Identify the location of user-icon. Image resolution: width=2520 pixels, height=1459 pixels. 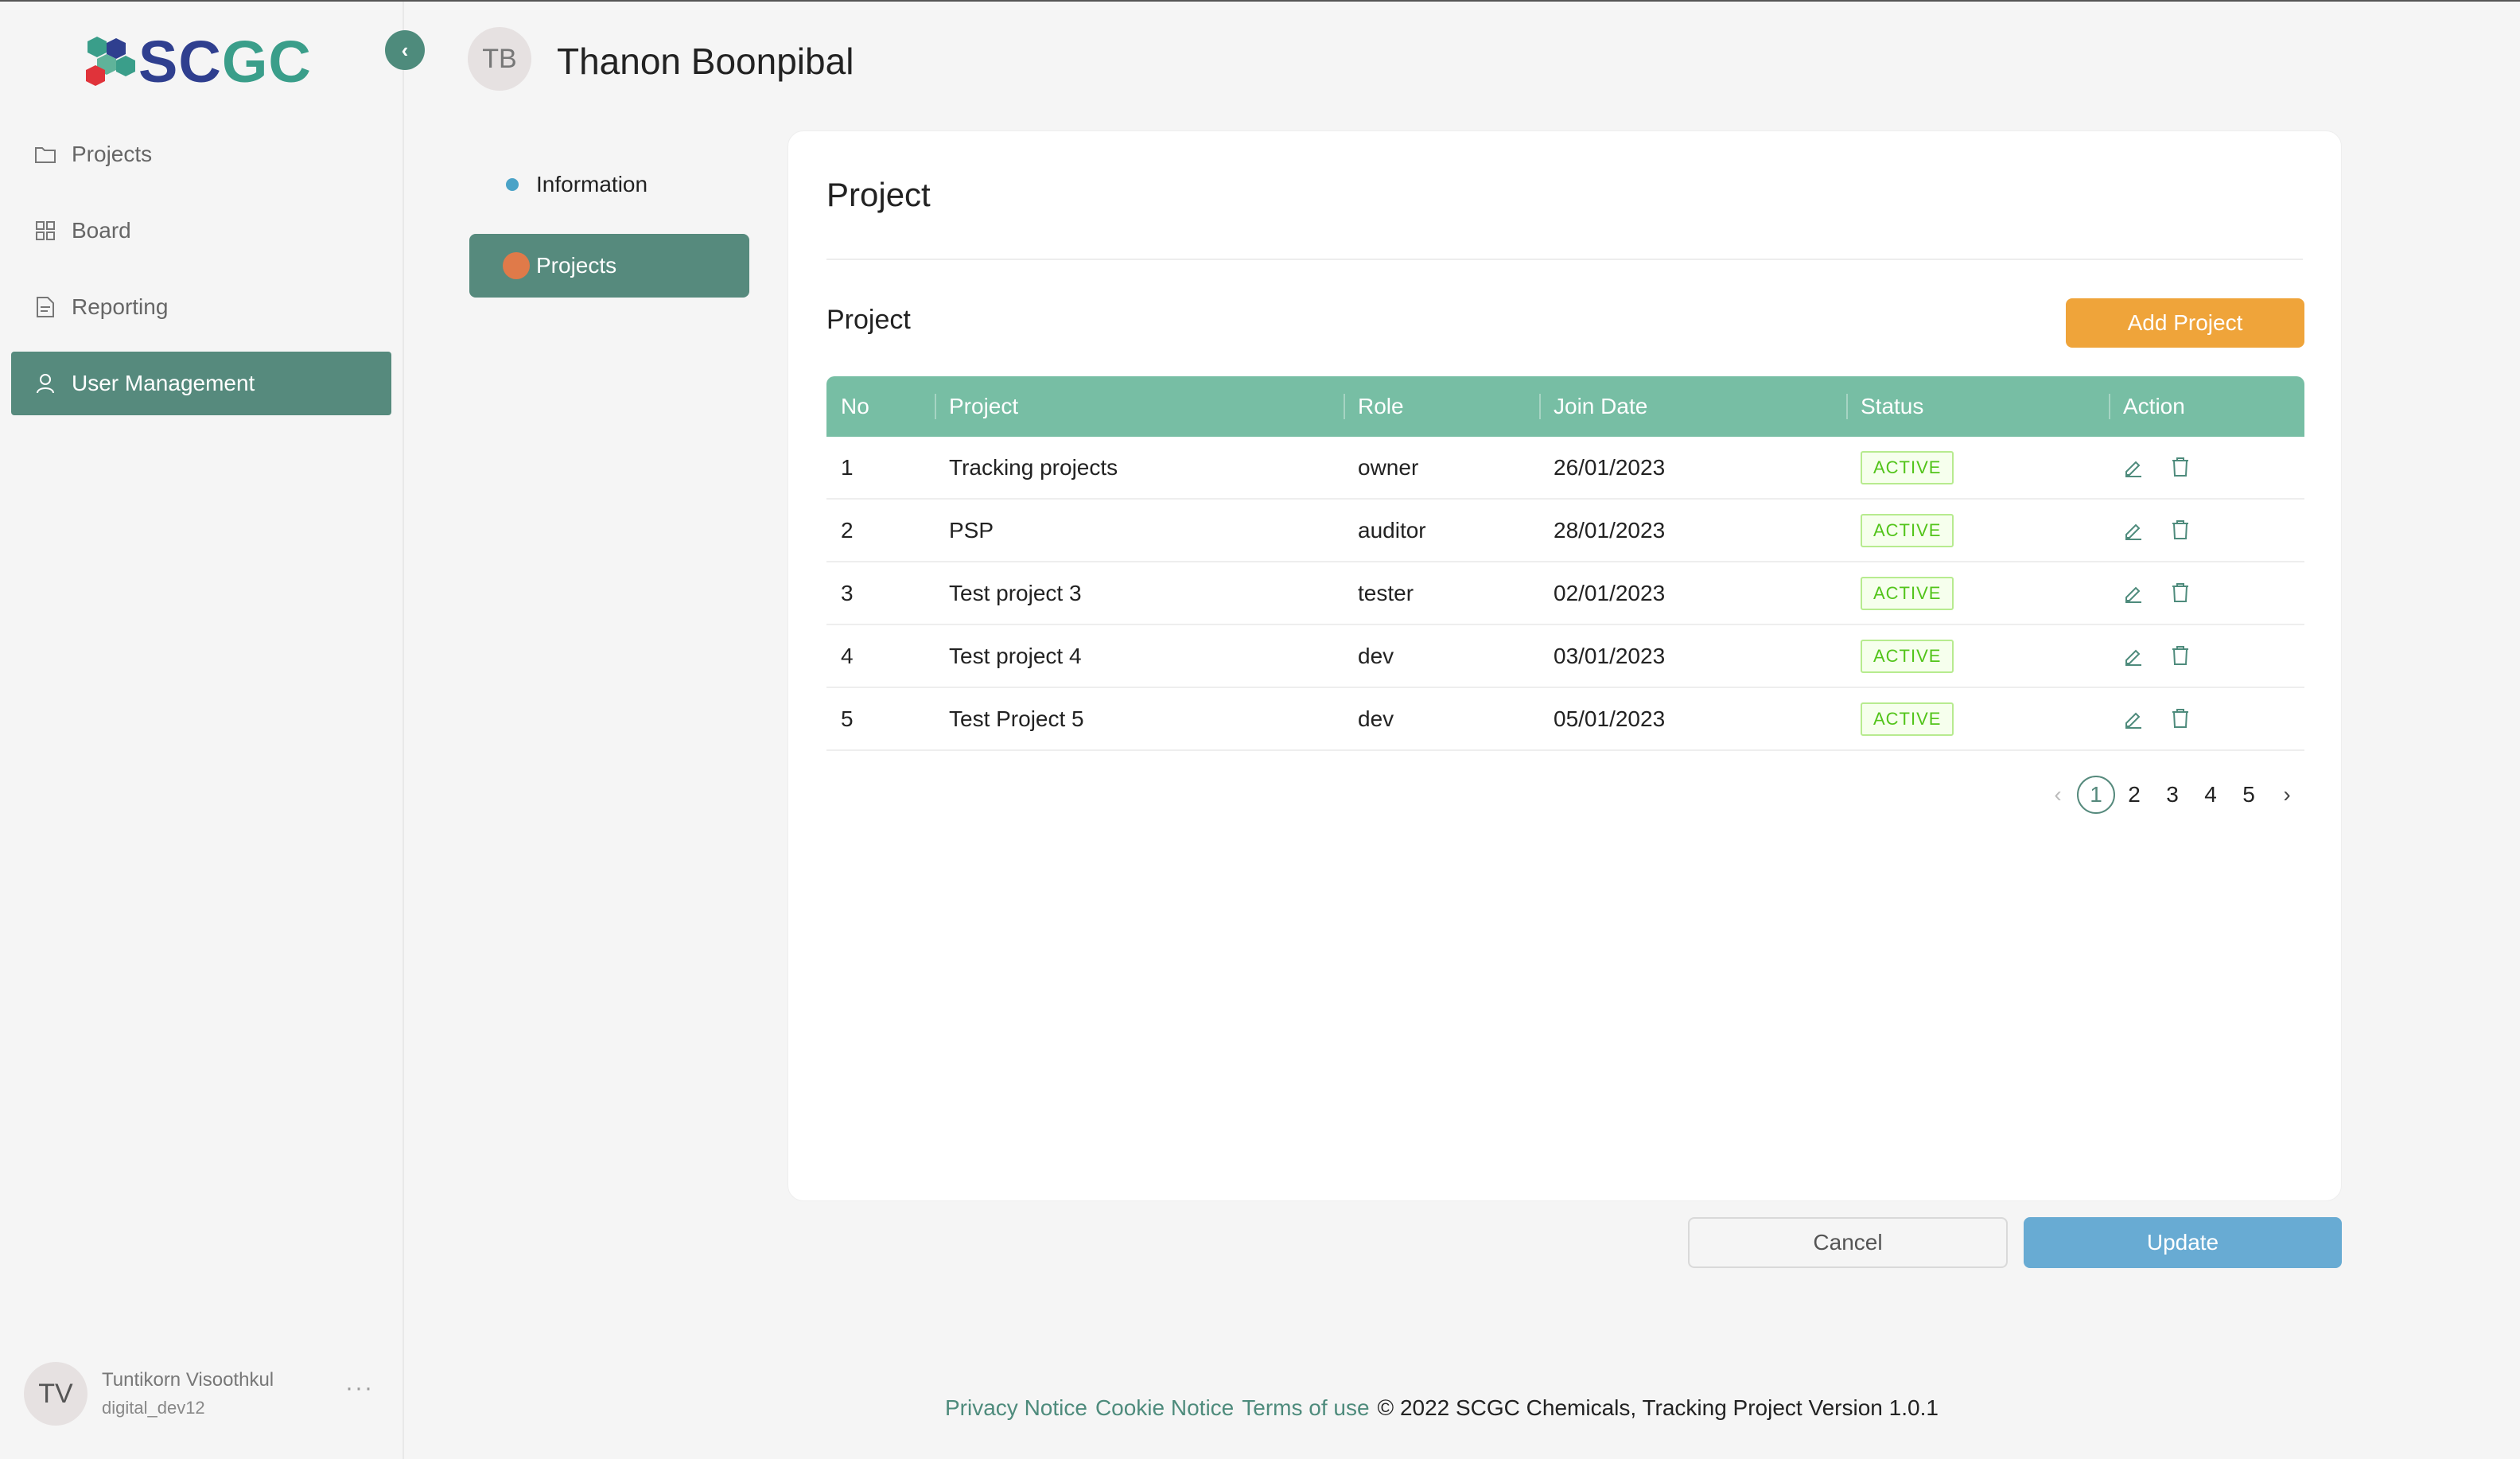
(45, 383).